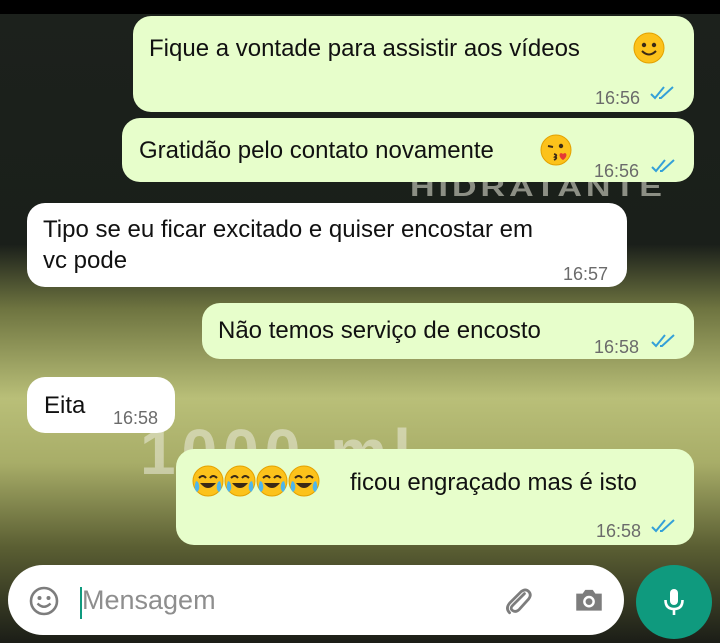 This screenshot has width=720, height=643. I want to click on message-text: Fique a vontade para assistir aos vídeos, so click(364, 48).